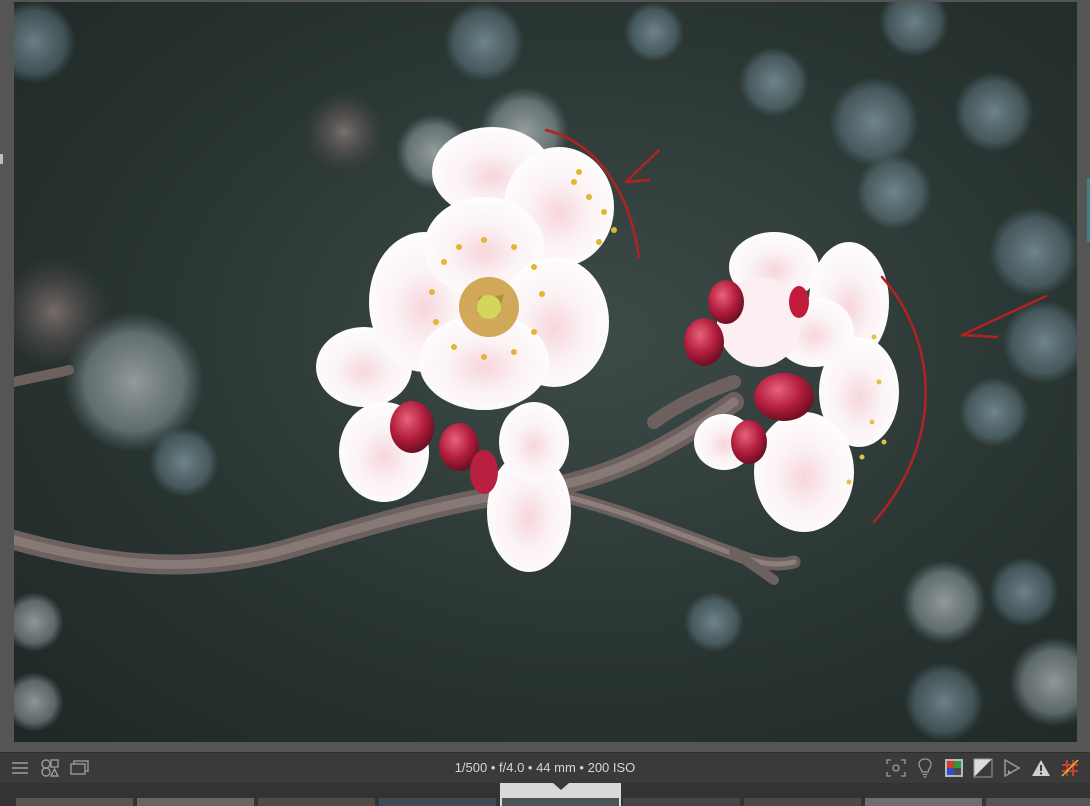  I want to click on color-assessment-icon, so click(954, 768).